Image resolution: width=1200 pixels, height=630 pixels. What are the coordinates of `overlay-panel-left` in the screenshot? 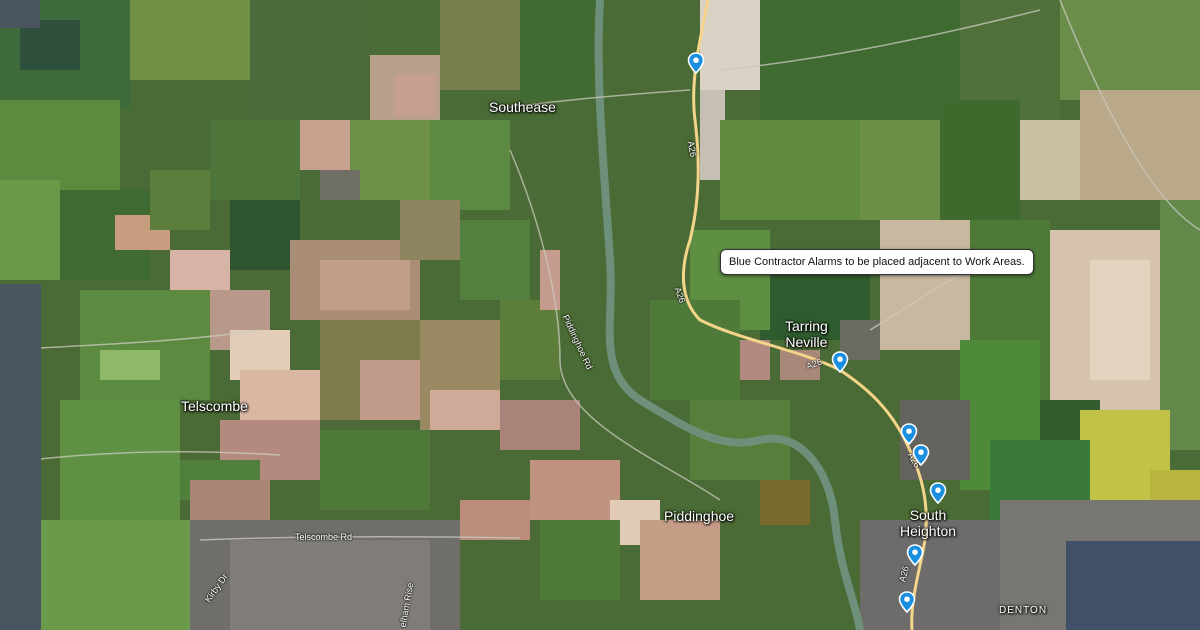 It's located at (20, 457).